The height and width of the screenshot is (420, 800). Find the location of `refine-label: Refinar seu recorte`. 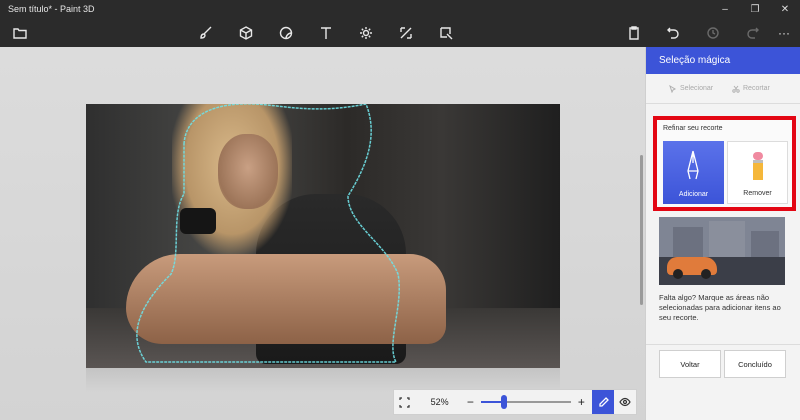

refine-label: Refinar seu recorte is located at coordinates (693, 128).